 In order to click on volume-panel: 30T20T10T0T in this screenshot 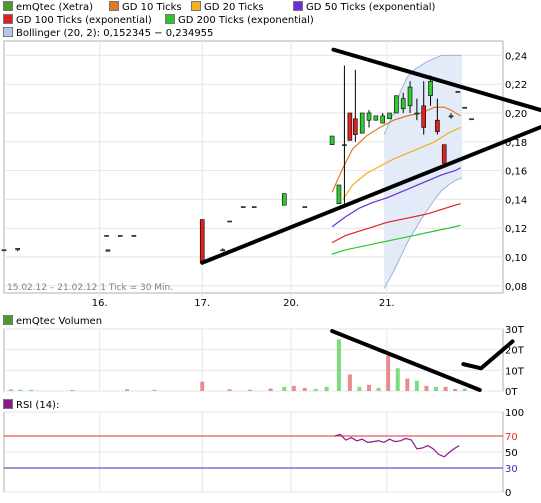, I will do `click(264, 361)`.